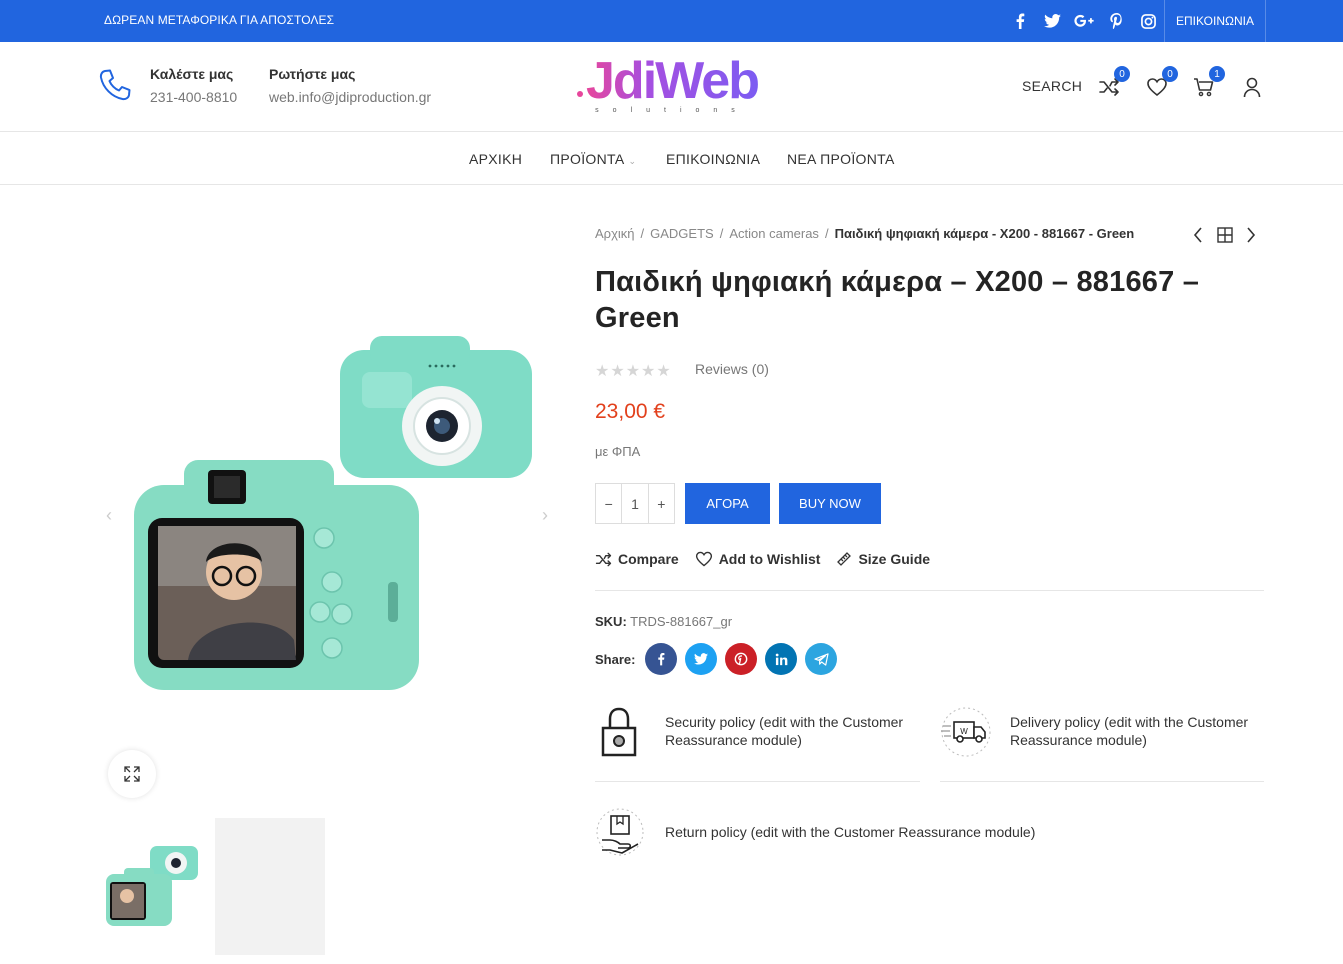  What do you see at coordinates (193, 85) in the screenshot?
I see `call-us-block: Καλέστε μας 231-400-8810` at bounding box center [193, 85].